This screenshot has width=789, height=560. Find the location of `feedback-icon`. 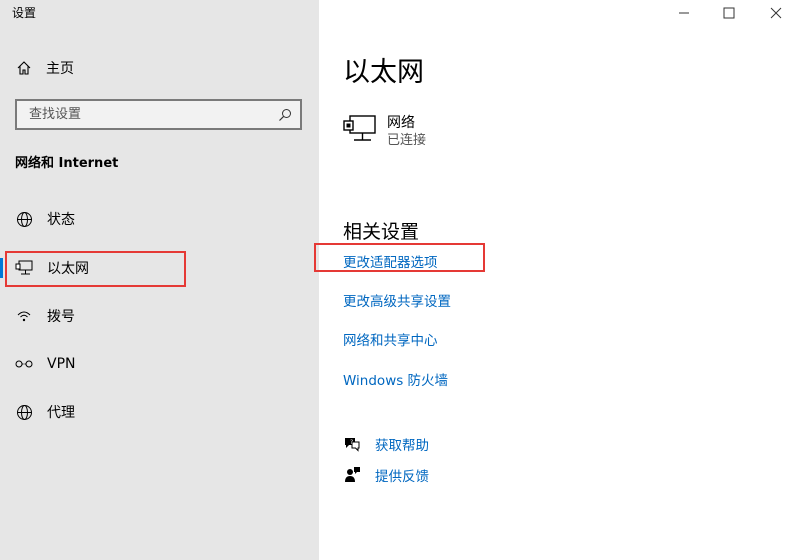

feedback-icon is located at coordinates (352, 474).